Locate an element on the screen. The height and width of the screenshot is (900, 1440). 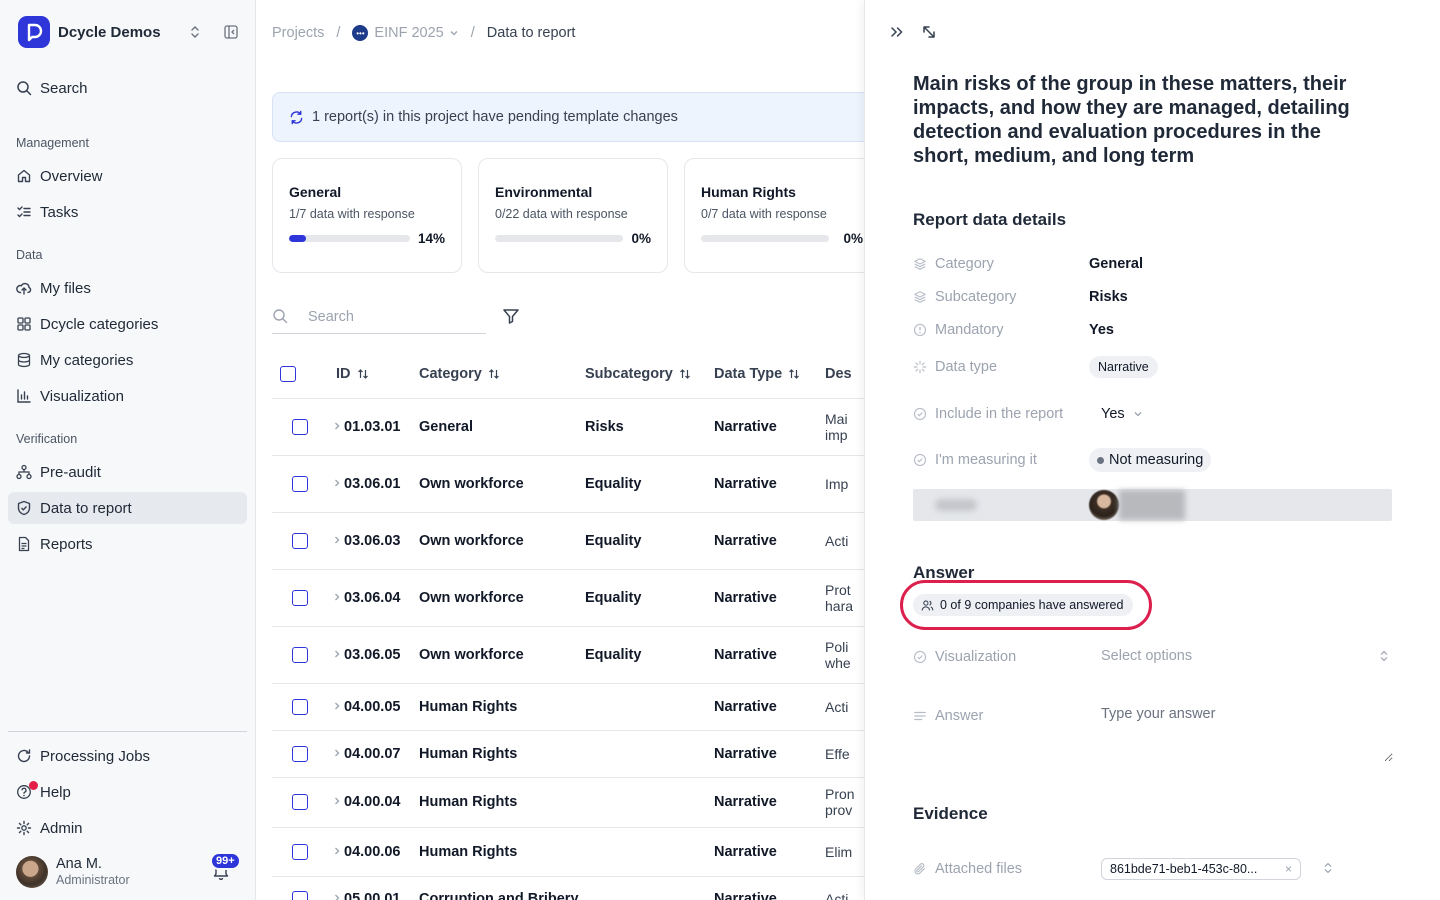
cell-description: Mai imp is located at coordinates (844, 427).